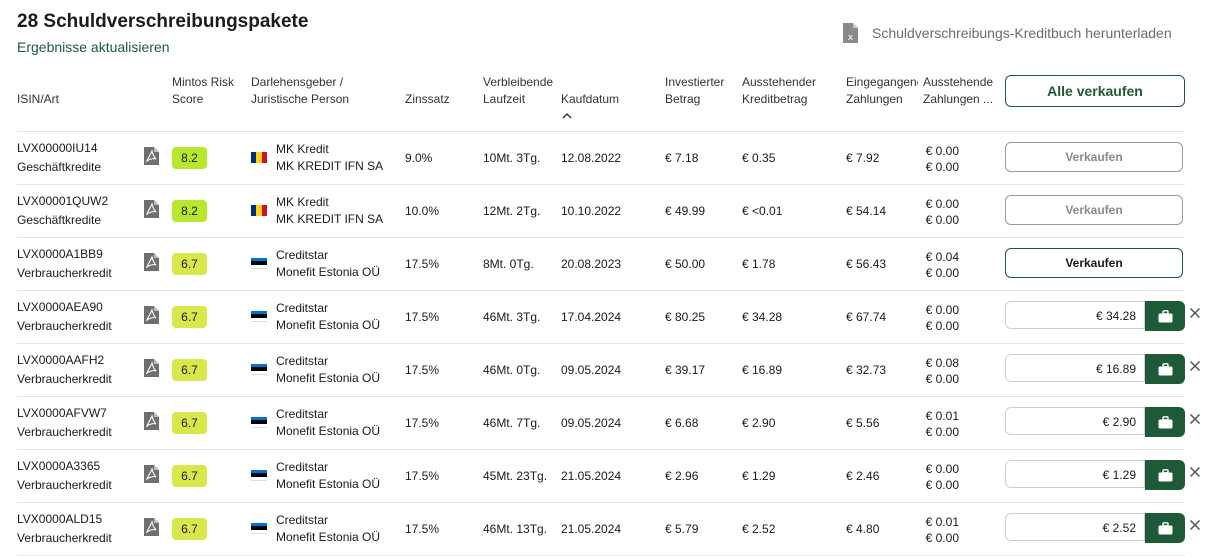 Image resolution: width=1224 pixels, height=556 pixels. I want to click on purchase-date: 20.08.2023, so click(591, 264).